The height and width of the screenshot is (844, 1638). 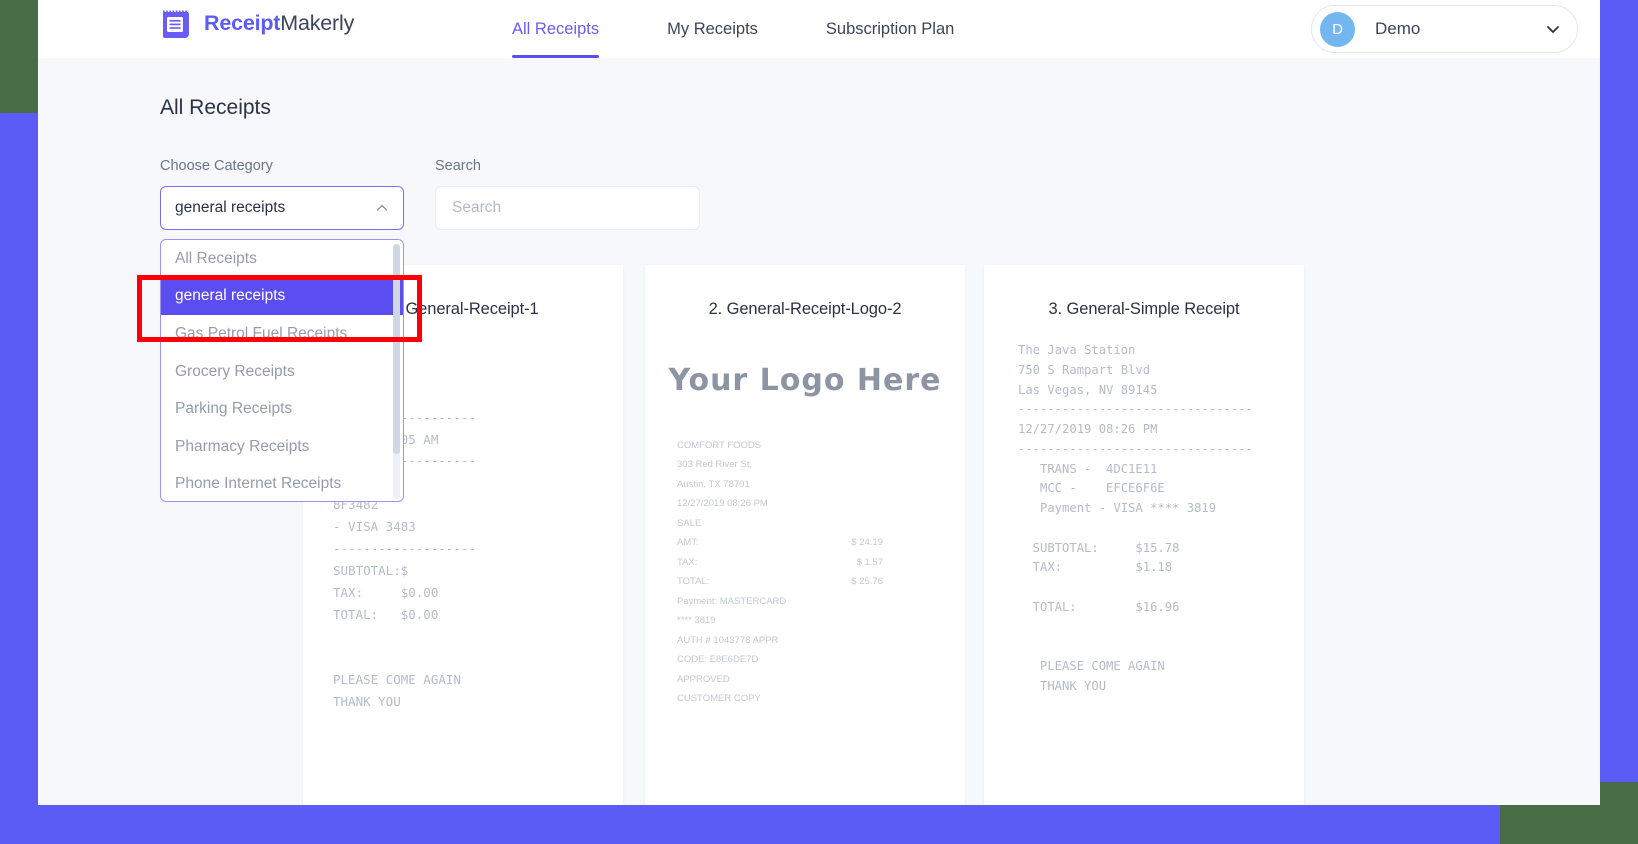 I want to click on receipt-line: SALE, so click(x=811, y=523).